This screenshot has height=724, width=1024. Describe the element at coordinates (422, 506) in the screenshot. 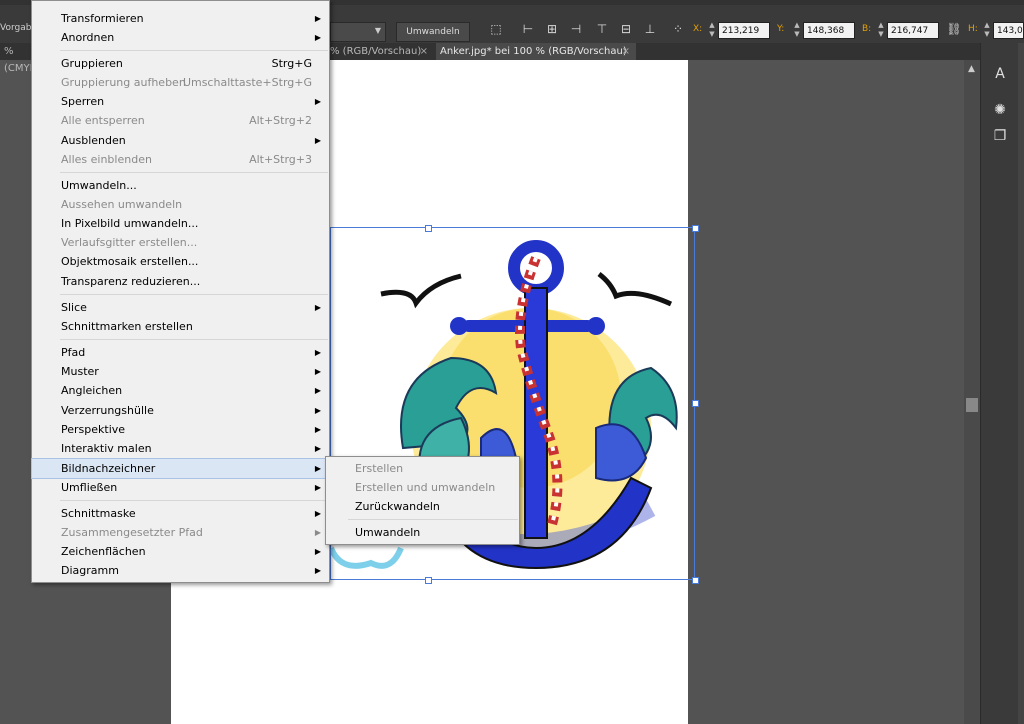

I see `submenu-item-zurueckwandeln: Zurückwandeln` at that location.